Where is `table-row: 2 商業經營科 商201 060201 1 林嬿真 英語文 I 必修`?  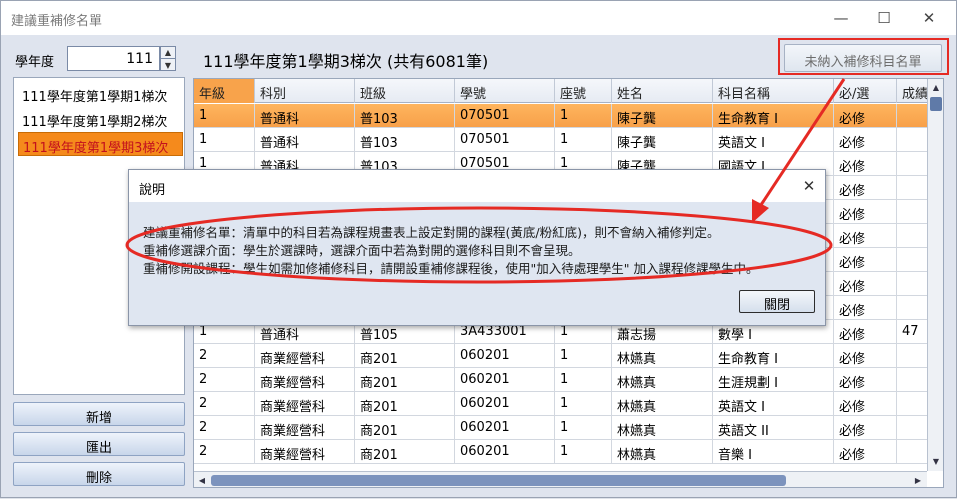
table-row: 2 商業經營科 商201 060201 1 林嬿真 英語文 I 必修 is located at coordinates (565, 404).